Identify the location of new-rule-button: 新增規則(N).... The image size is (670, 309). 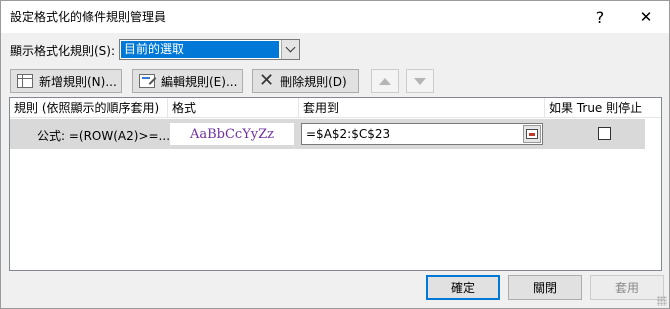
(66, 81).